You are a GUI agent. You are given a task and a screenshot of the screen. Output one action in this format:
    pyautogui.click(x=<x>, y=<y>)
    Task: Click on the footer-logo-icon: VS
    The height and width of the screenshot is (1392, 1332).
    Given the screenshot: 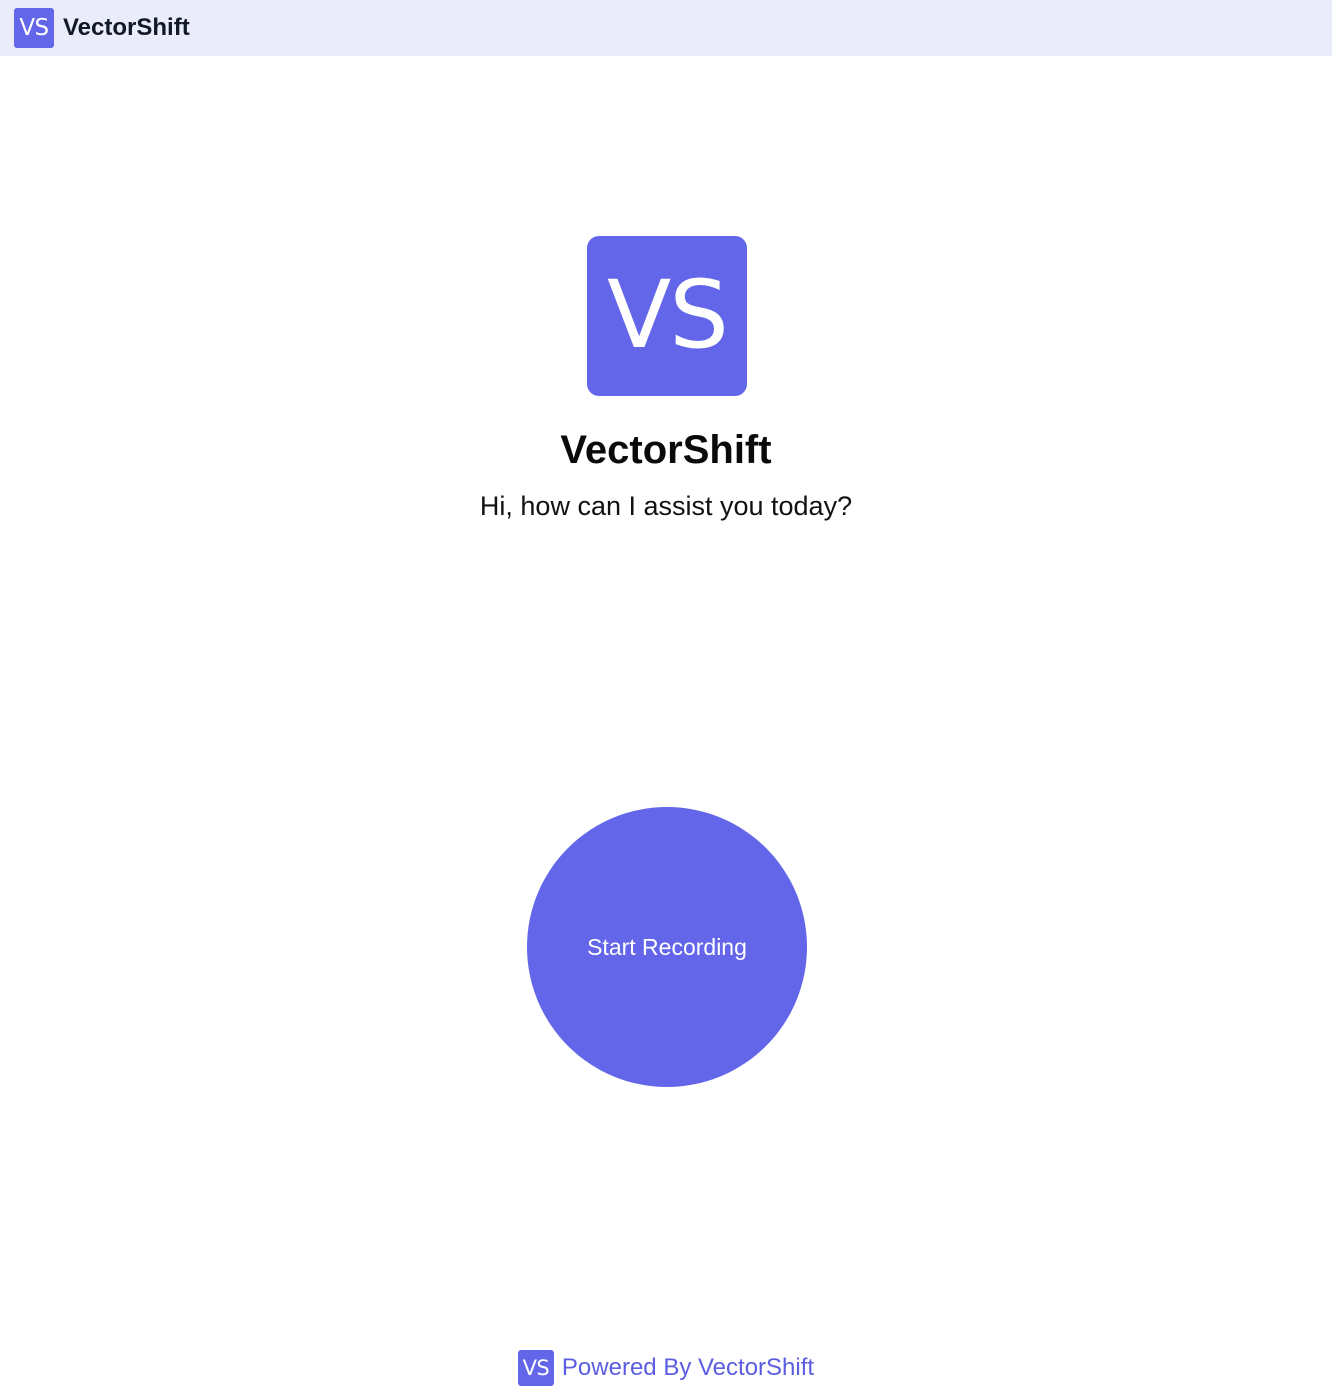 What is the action you would take?
    pyautogui.click(x=535, y=1368)
    